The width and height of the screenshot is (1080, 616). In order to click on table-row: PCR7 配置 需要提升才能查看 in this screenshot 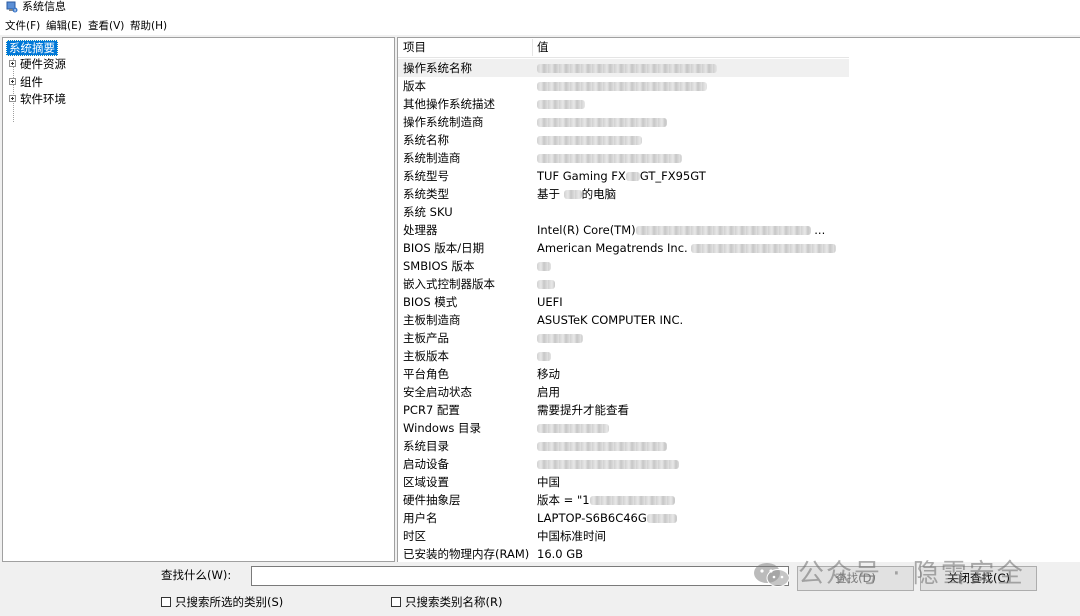, I will do `click(623, 410)`.